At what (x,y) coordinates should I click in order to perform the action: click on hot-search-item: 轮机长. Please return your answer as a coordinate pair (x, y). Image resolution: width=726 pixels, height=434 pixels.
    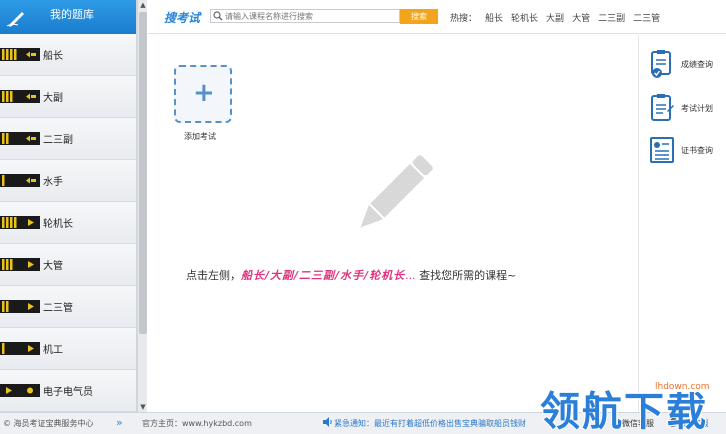
    Looking at the image, I should click on (524, 17).